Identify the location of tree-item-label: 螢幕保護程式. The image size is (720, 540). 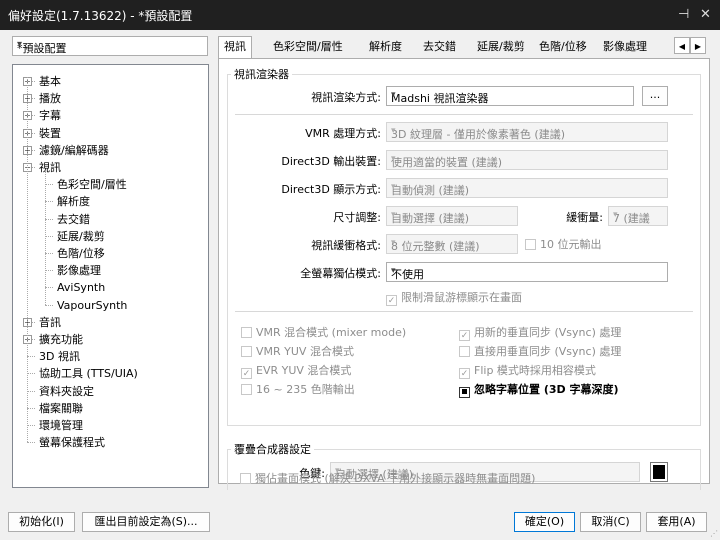
(72, 443).